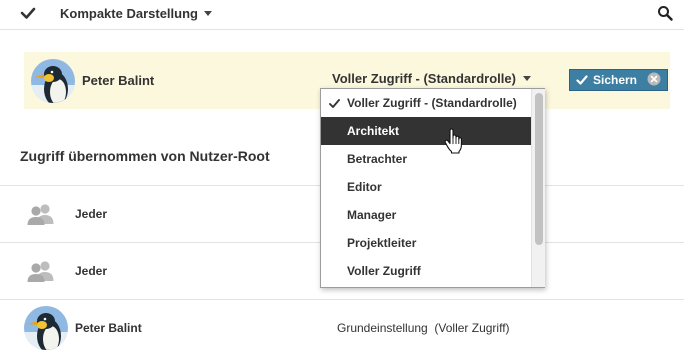 The image size is (684, 360). I want to click on row-role: Grundeinstellung (Voller Zugriff), so click(423, 328).